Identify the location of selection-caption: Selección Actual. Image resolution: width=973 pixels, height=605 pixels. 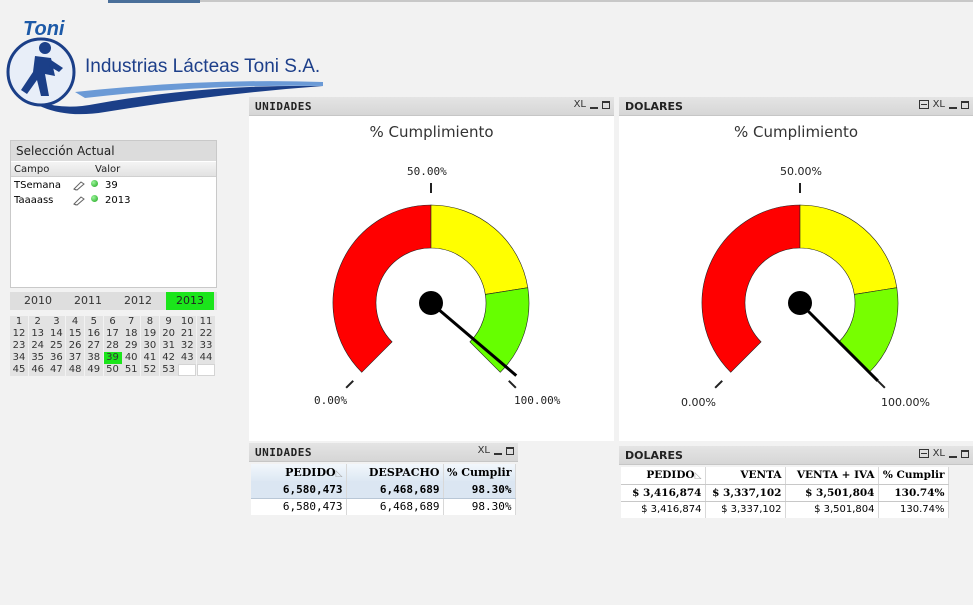
(113, 151).